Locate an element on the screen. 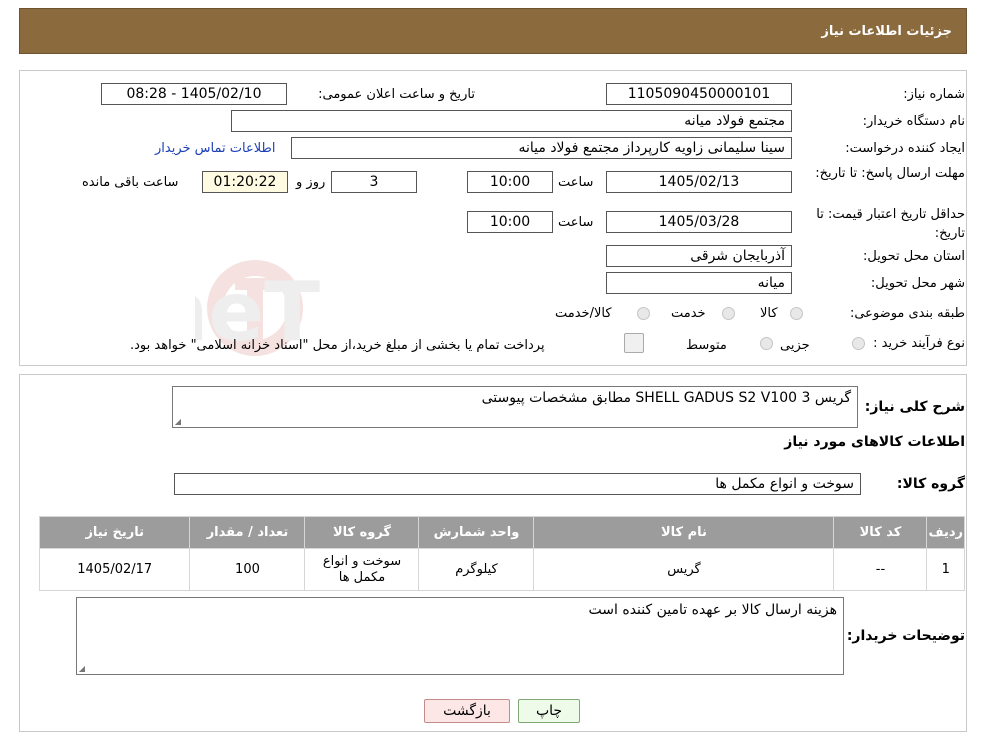 The image size is (985, 744). page-title: جزئیات اطلاعات نیاز is located at coordinates (886, 31).